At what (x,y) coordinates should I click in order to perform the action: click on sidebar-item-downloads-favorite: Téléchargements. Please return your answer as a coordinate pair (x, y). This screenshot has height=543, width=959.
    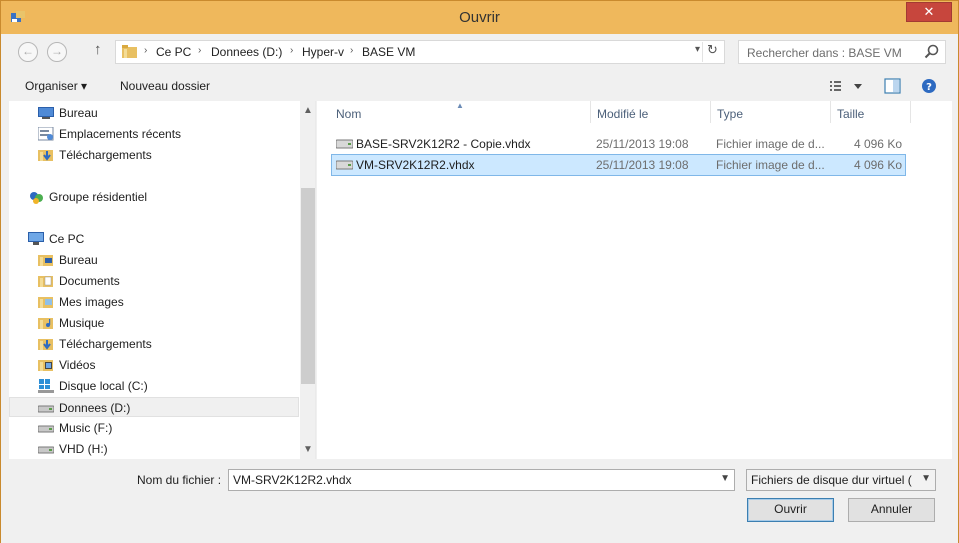
    Looking at the image, I should click on (154, 155).